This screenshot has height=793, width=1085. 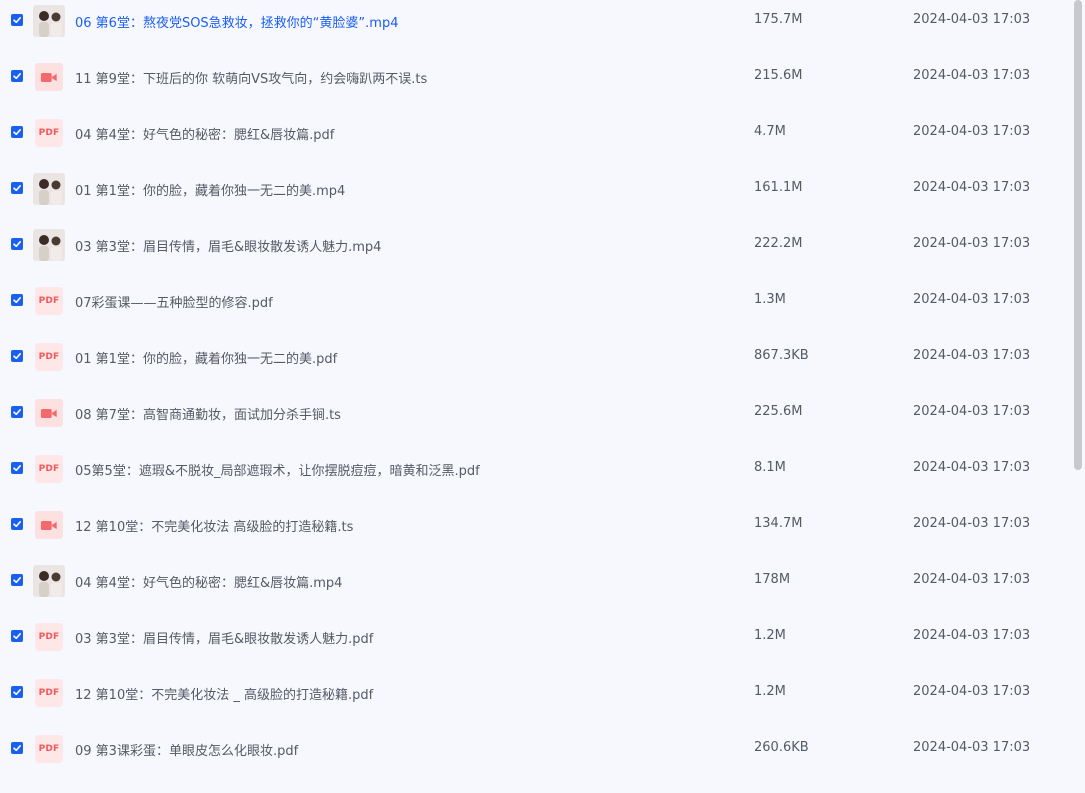 I want to click on file-name: 04 第4堂：好气色的秘密：腮红&唇妆篇.mp4, so click(x=208, y=581).